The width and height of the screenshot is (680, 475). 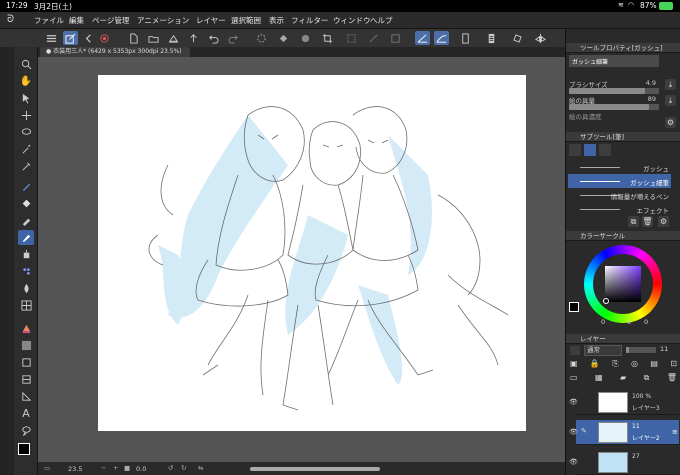 What do you see at coordinates (615, 365) in the screenshot?
I see `clip-icon: ⎘` at bounding box center [615, 365].